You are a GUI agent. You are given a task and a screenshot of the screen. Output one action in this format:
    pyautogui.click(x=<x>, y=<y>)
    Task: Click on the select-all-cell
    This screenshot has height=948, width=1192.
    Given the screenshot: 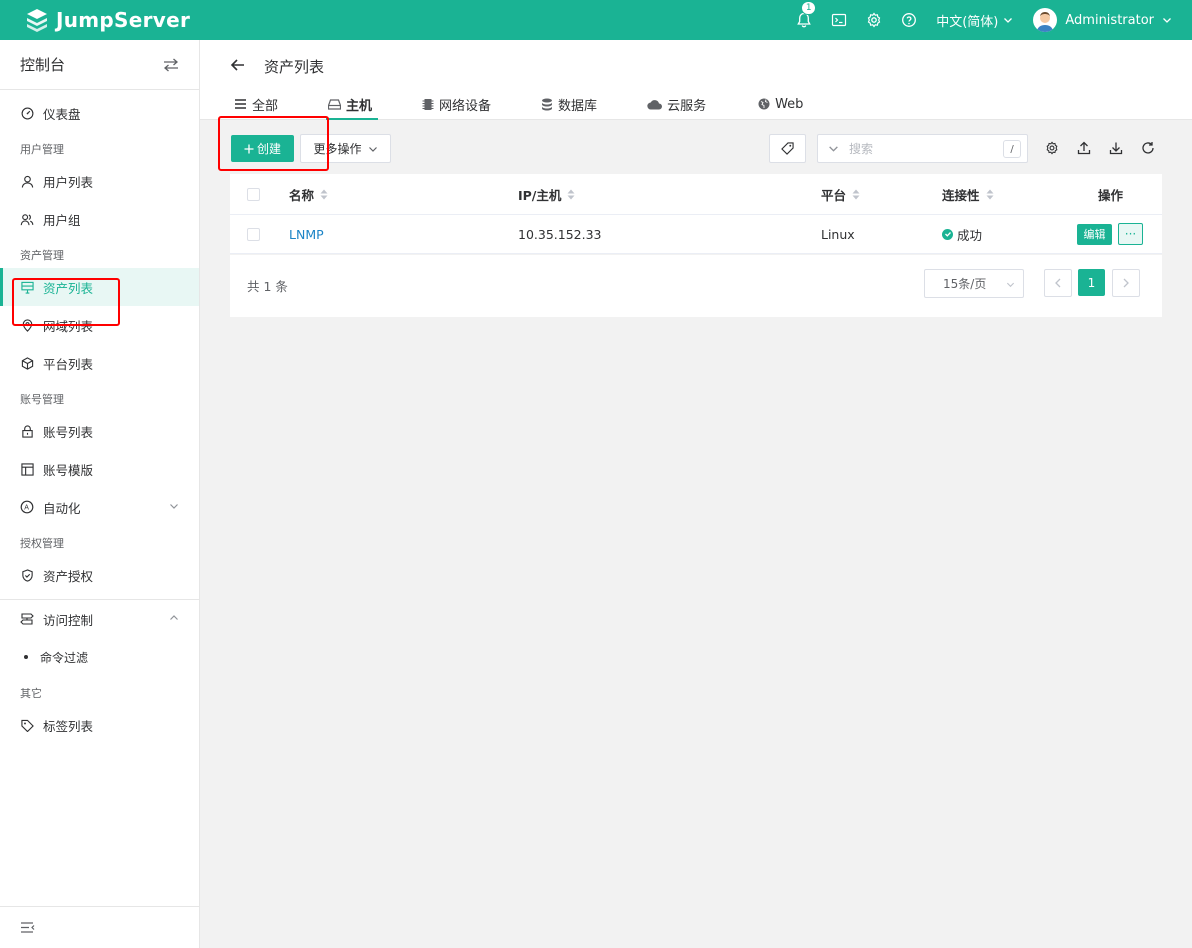 What is the action you would take?
    pyautogui.click(x=253, y=194)
    